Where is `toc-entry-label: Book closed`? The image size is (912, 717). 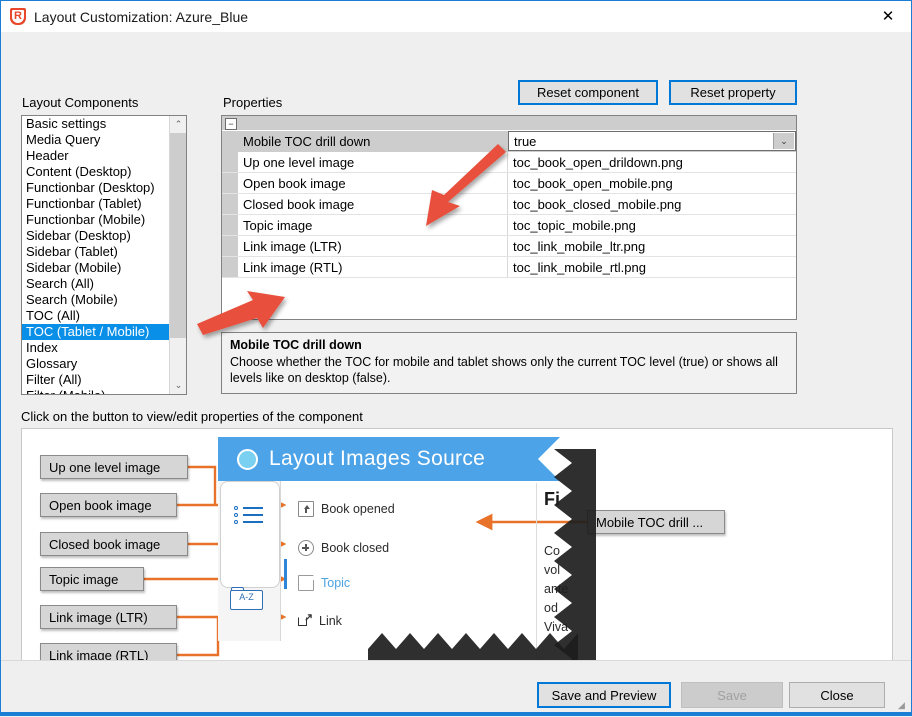 toc-entry-label: Book closed is located at coordinates (355, 548).